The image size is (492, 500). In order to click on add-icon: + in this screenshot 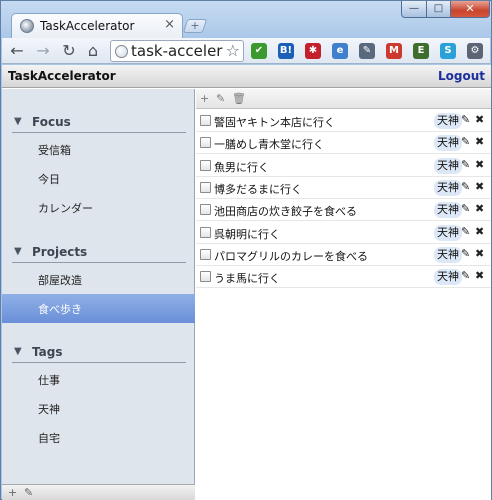, I will do `click(12, 492)`.